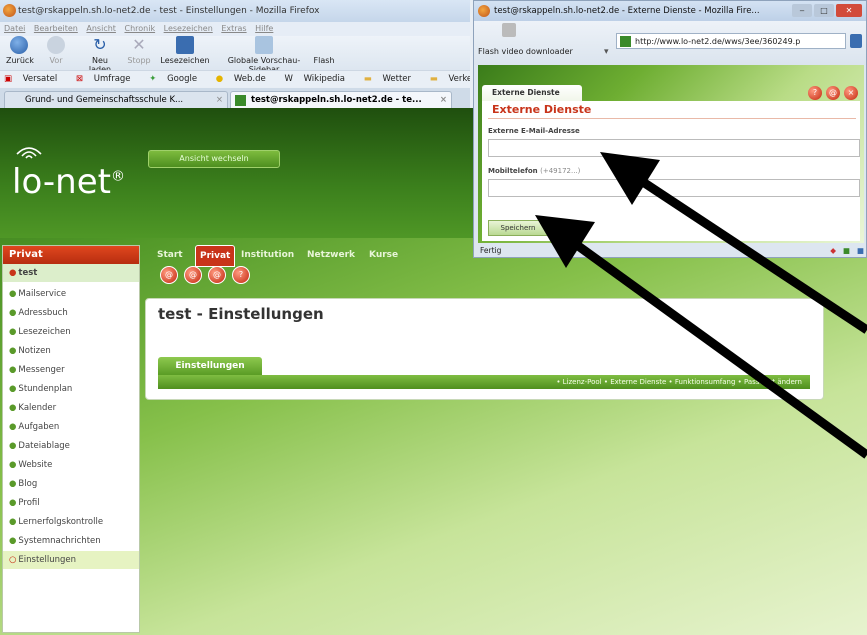 This screenshot has width=867, height=635. I want to click on view-switch-button: Ansicht wechseln, so click(214, 159).